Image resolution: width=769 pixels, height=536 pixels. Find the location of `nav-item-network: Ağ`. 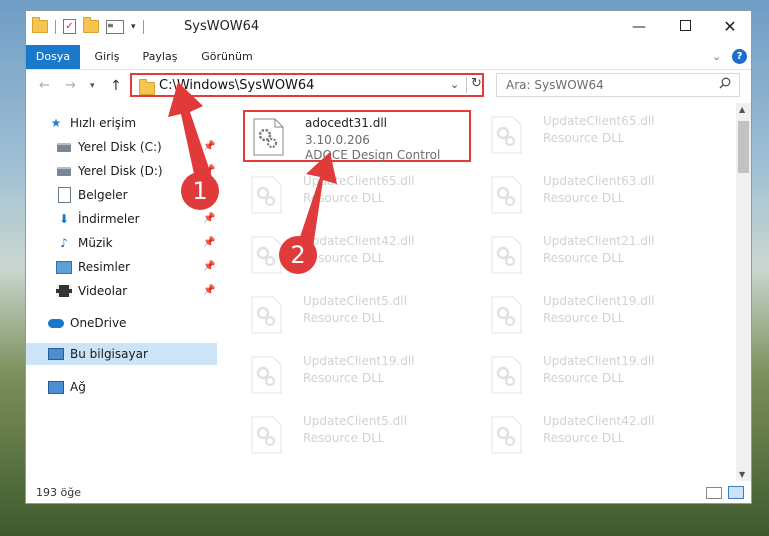

nav-item-network: Ağ is located at coordinates (67, 387).